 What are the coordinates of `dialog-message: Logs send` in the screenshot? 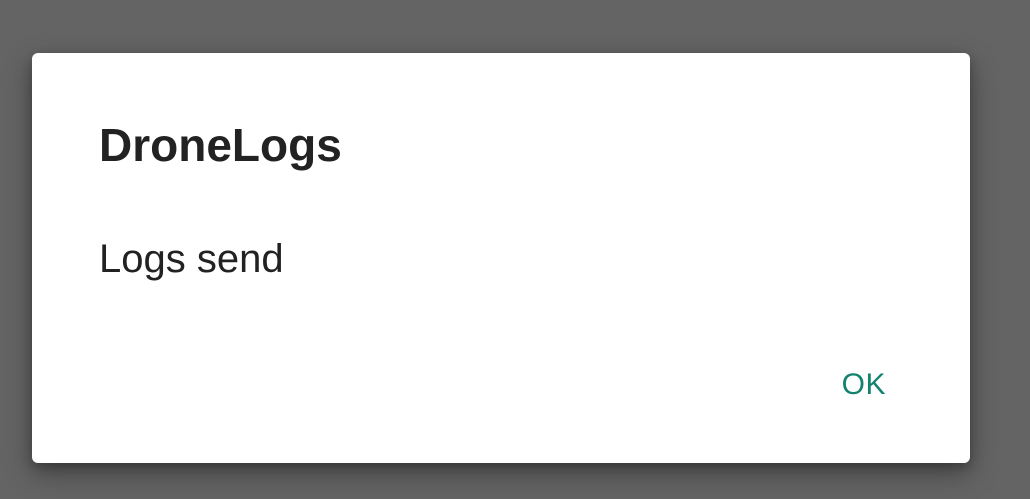 It's located at (191, 259).